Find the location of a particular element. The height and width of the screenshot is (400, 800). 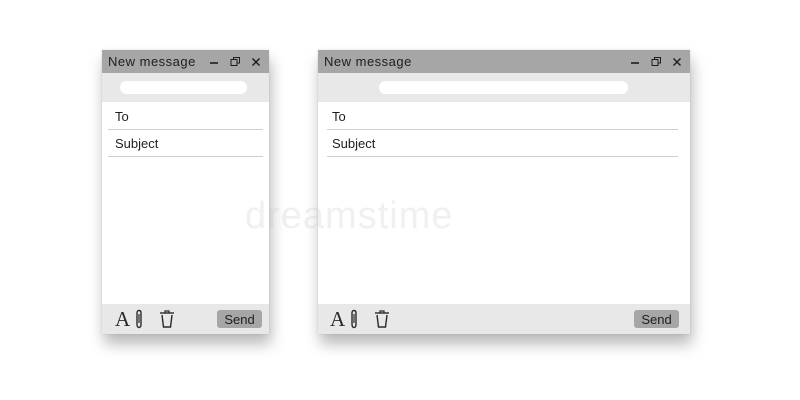

message-body is located at coordinates (185, 231).